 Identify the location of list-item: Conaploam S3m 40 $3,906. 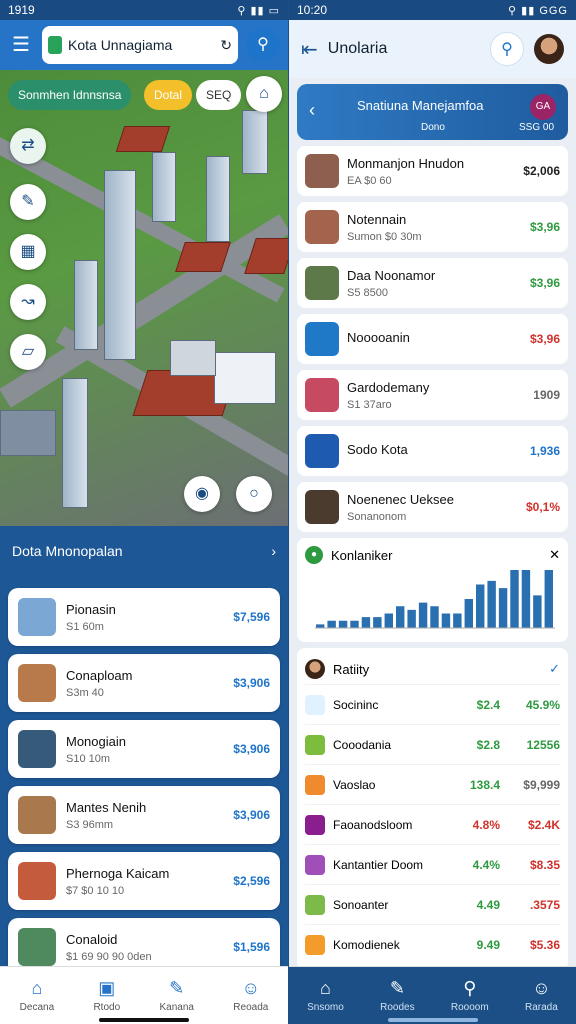
(144, 683).